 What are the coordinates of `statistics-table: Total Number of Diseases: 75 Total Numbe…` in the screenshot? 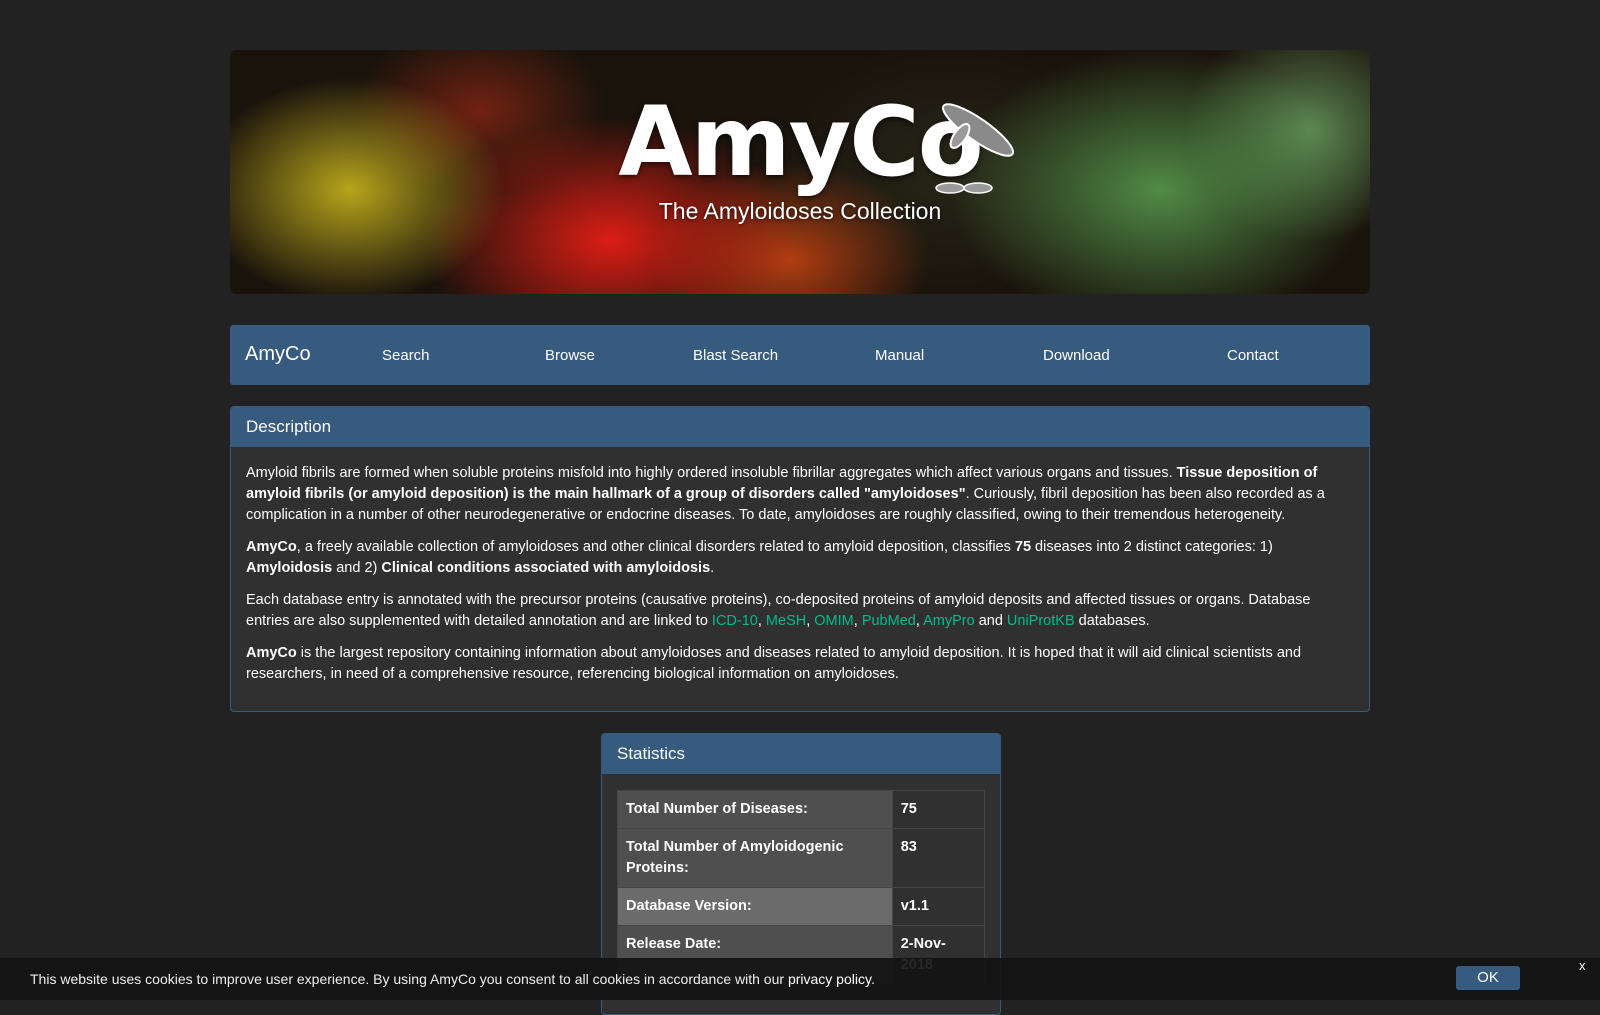 It's located at (801, 887).